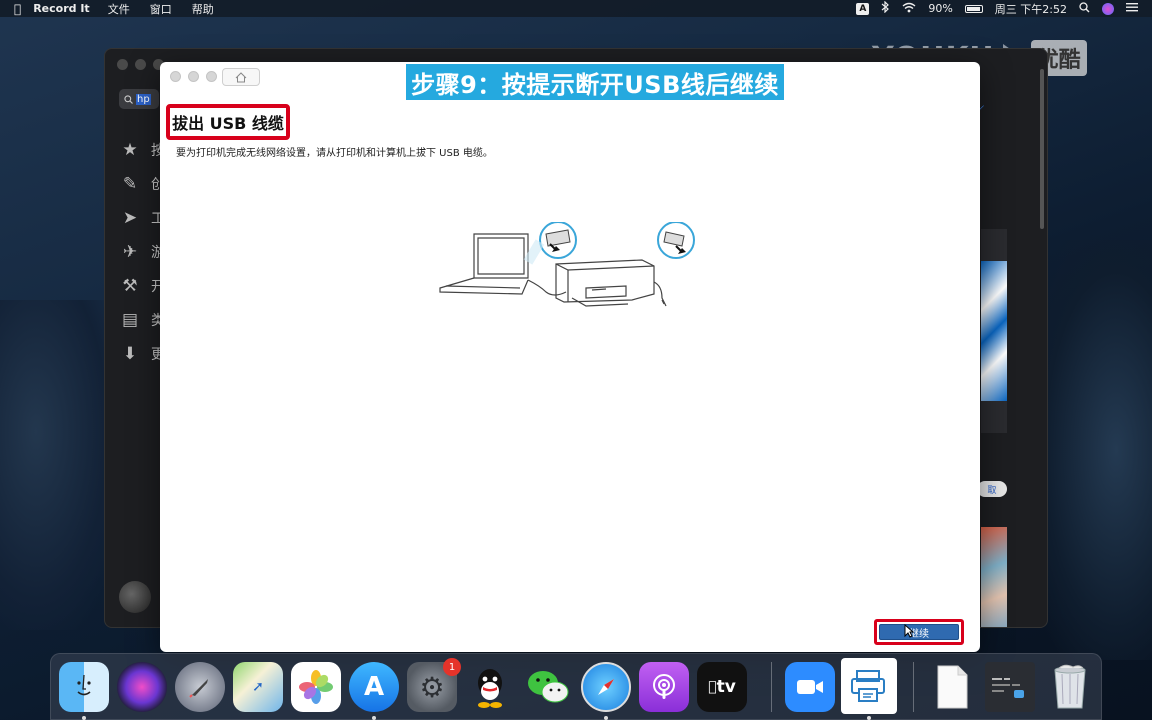  Describe the element at coordinates (119, 9) in the screenshot. I see `menu-file: 文件` at that location.